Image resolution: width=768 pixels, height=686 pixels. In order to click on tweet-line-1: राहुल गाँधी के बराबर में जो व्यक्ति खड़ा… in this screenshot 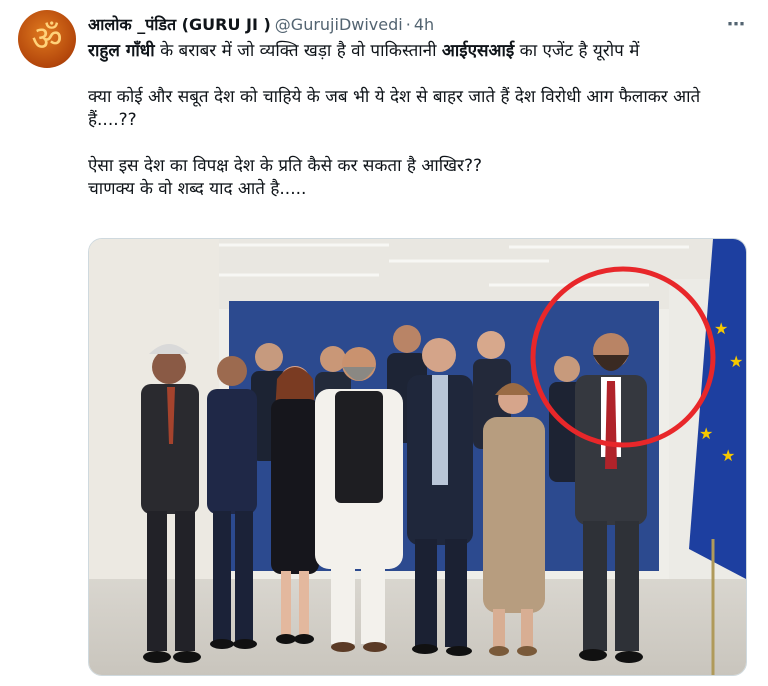, I will do `click(364, 51)`.